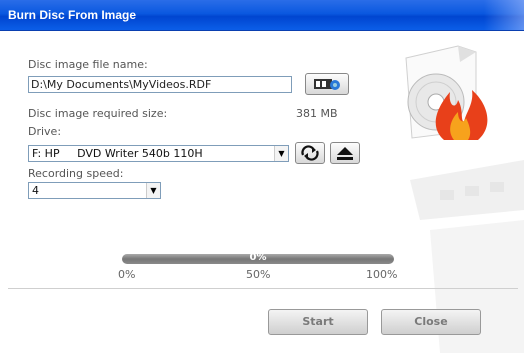 Image resolution: width=524 pixels, height=353 pixels. I want to click on drive-selected-value: F: HP DVD Writer 540b 110H, so click(117, 153).